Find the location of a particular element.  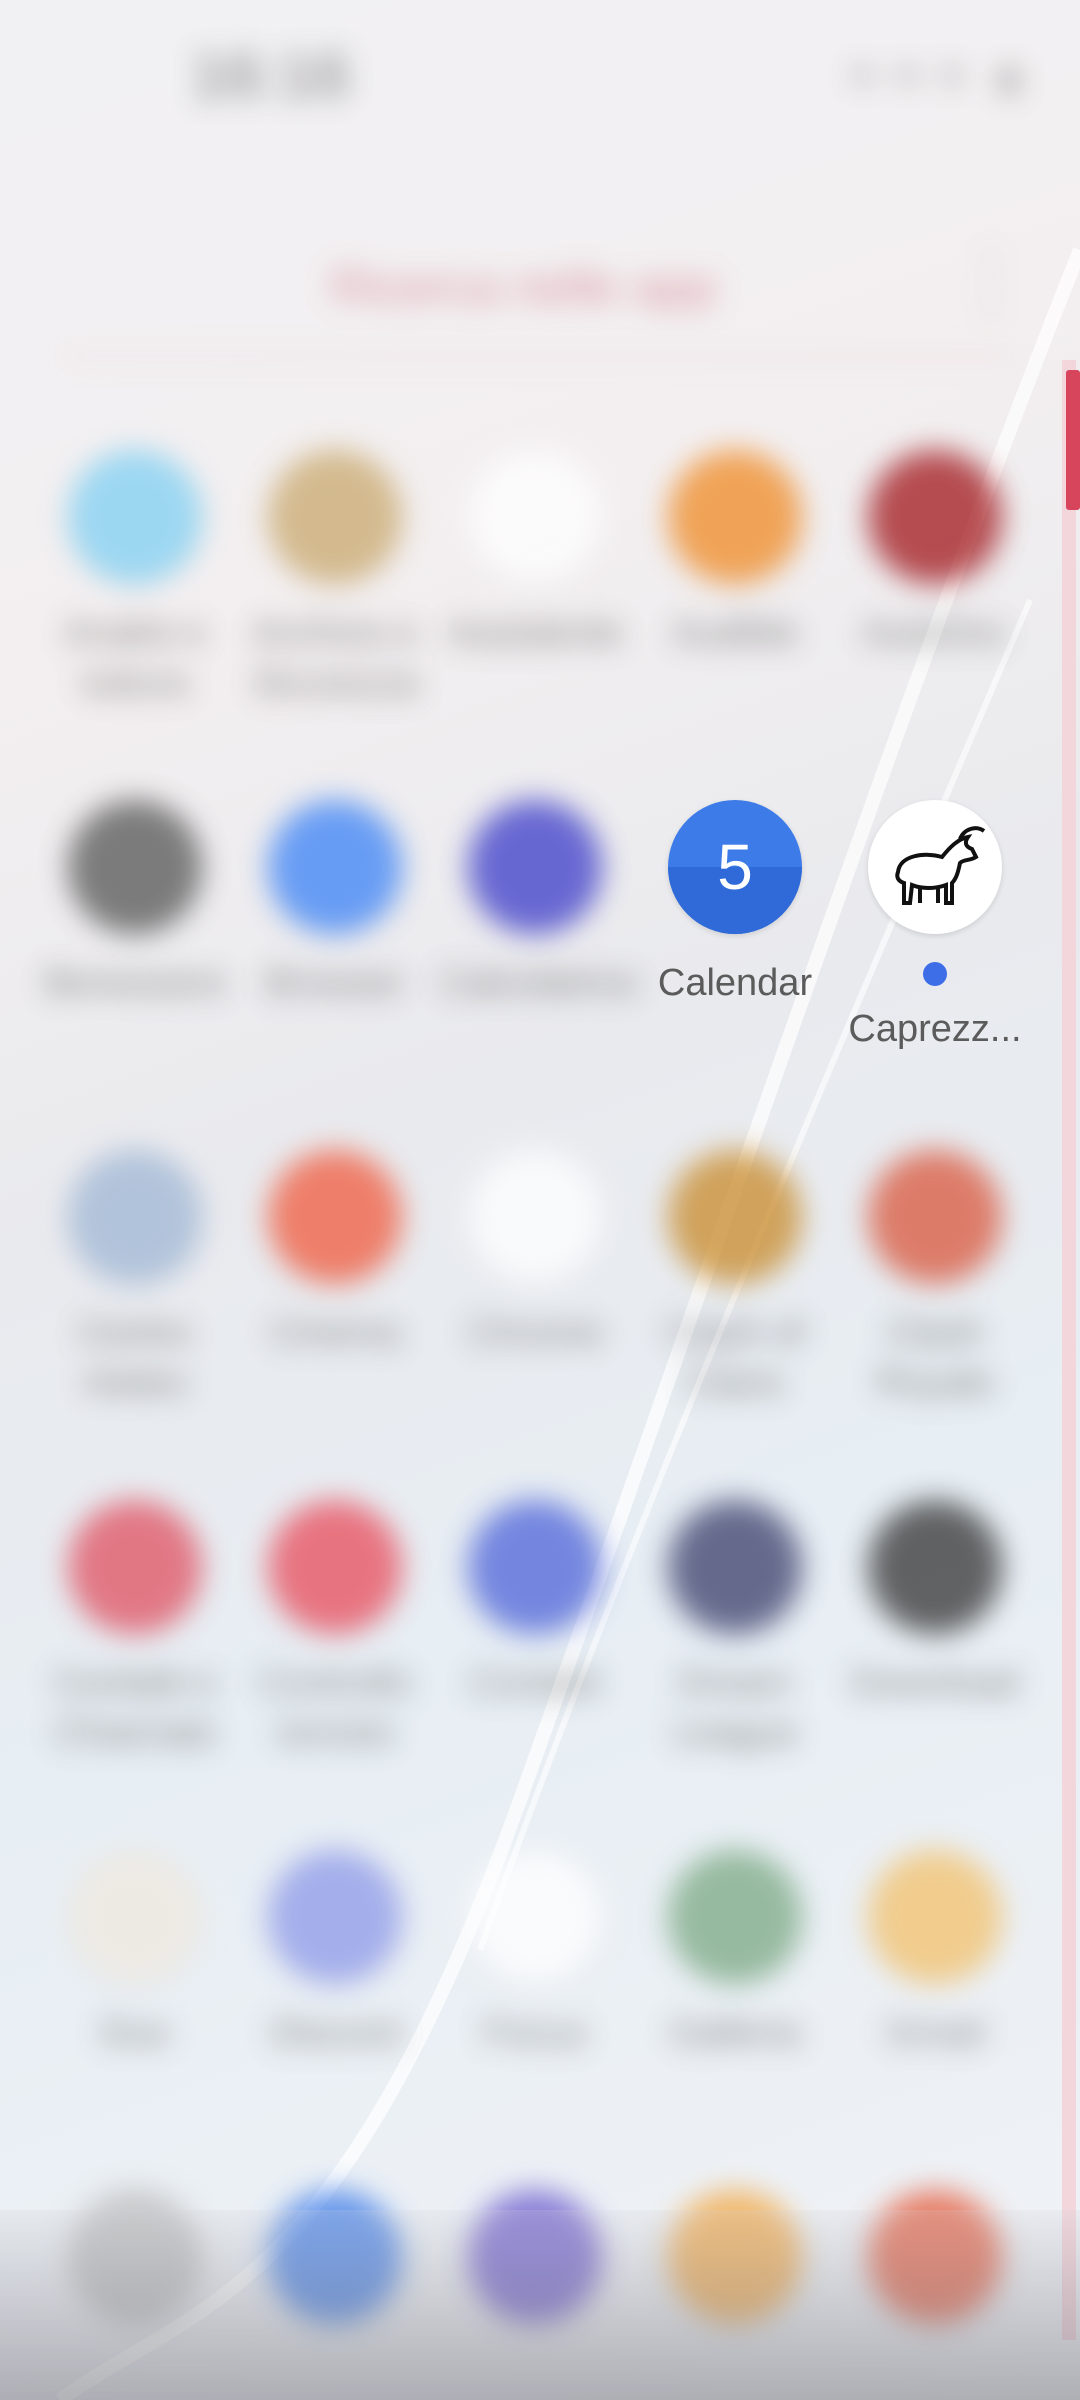

app-row1-5: AutoDoc is located at coordinates (935, 554).